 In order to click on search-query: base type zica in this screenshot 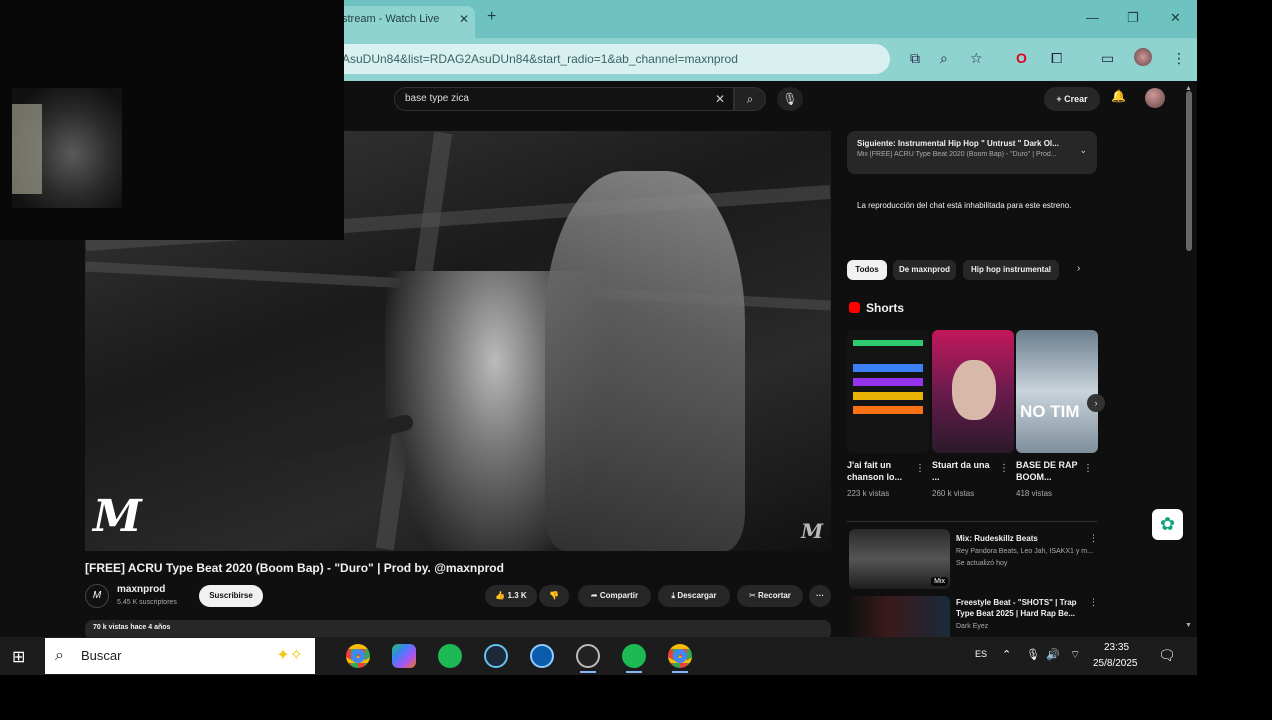, I will do `click(437, 98)`.